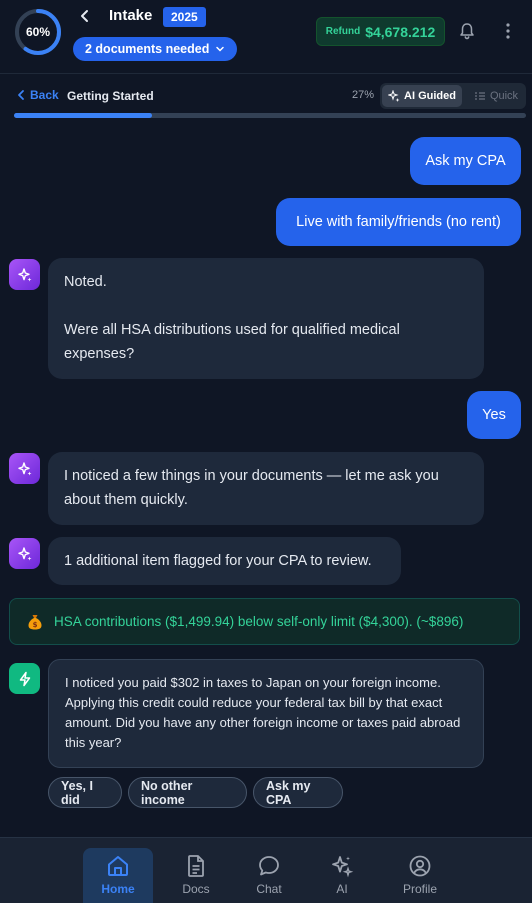 The height and width of the screenshot is (903, 532). I want to click on quick-reply-chip: Ask my CPA, so click(298, 792).